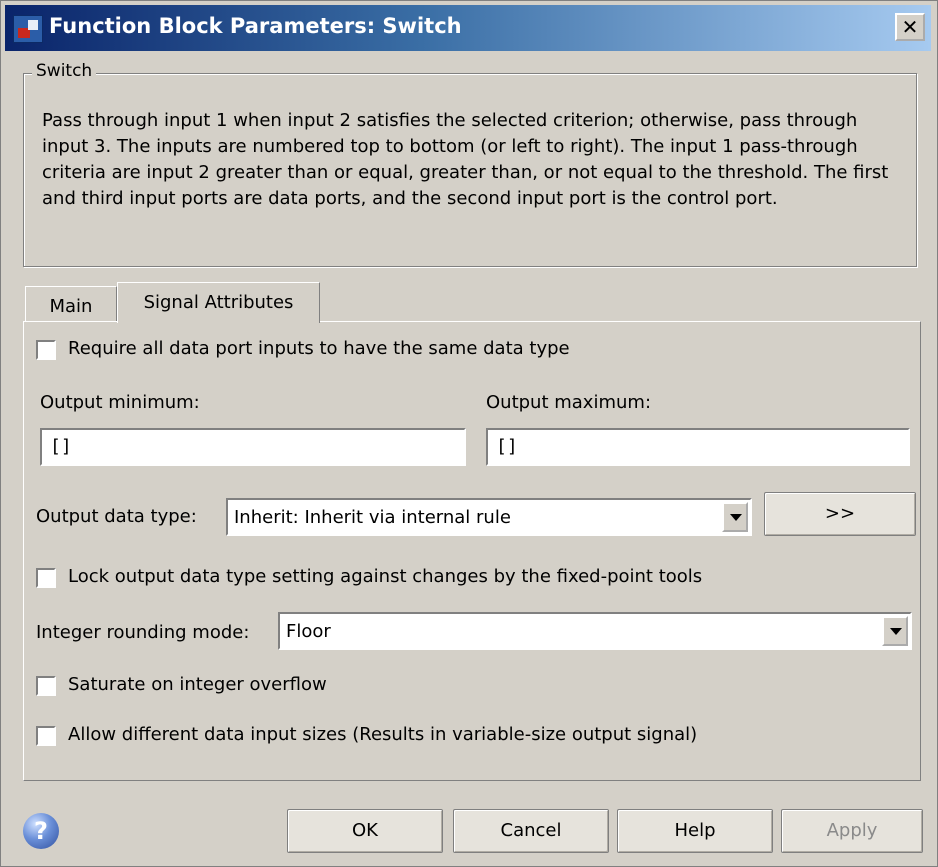  Describe the element at coordinates (840, 514) in the screenshot. I see `data-type-assistant-button: >>` at that location.